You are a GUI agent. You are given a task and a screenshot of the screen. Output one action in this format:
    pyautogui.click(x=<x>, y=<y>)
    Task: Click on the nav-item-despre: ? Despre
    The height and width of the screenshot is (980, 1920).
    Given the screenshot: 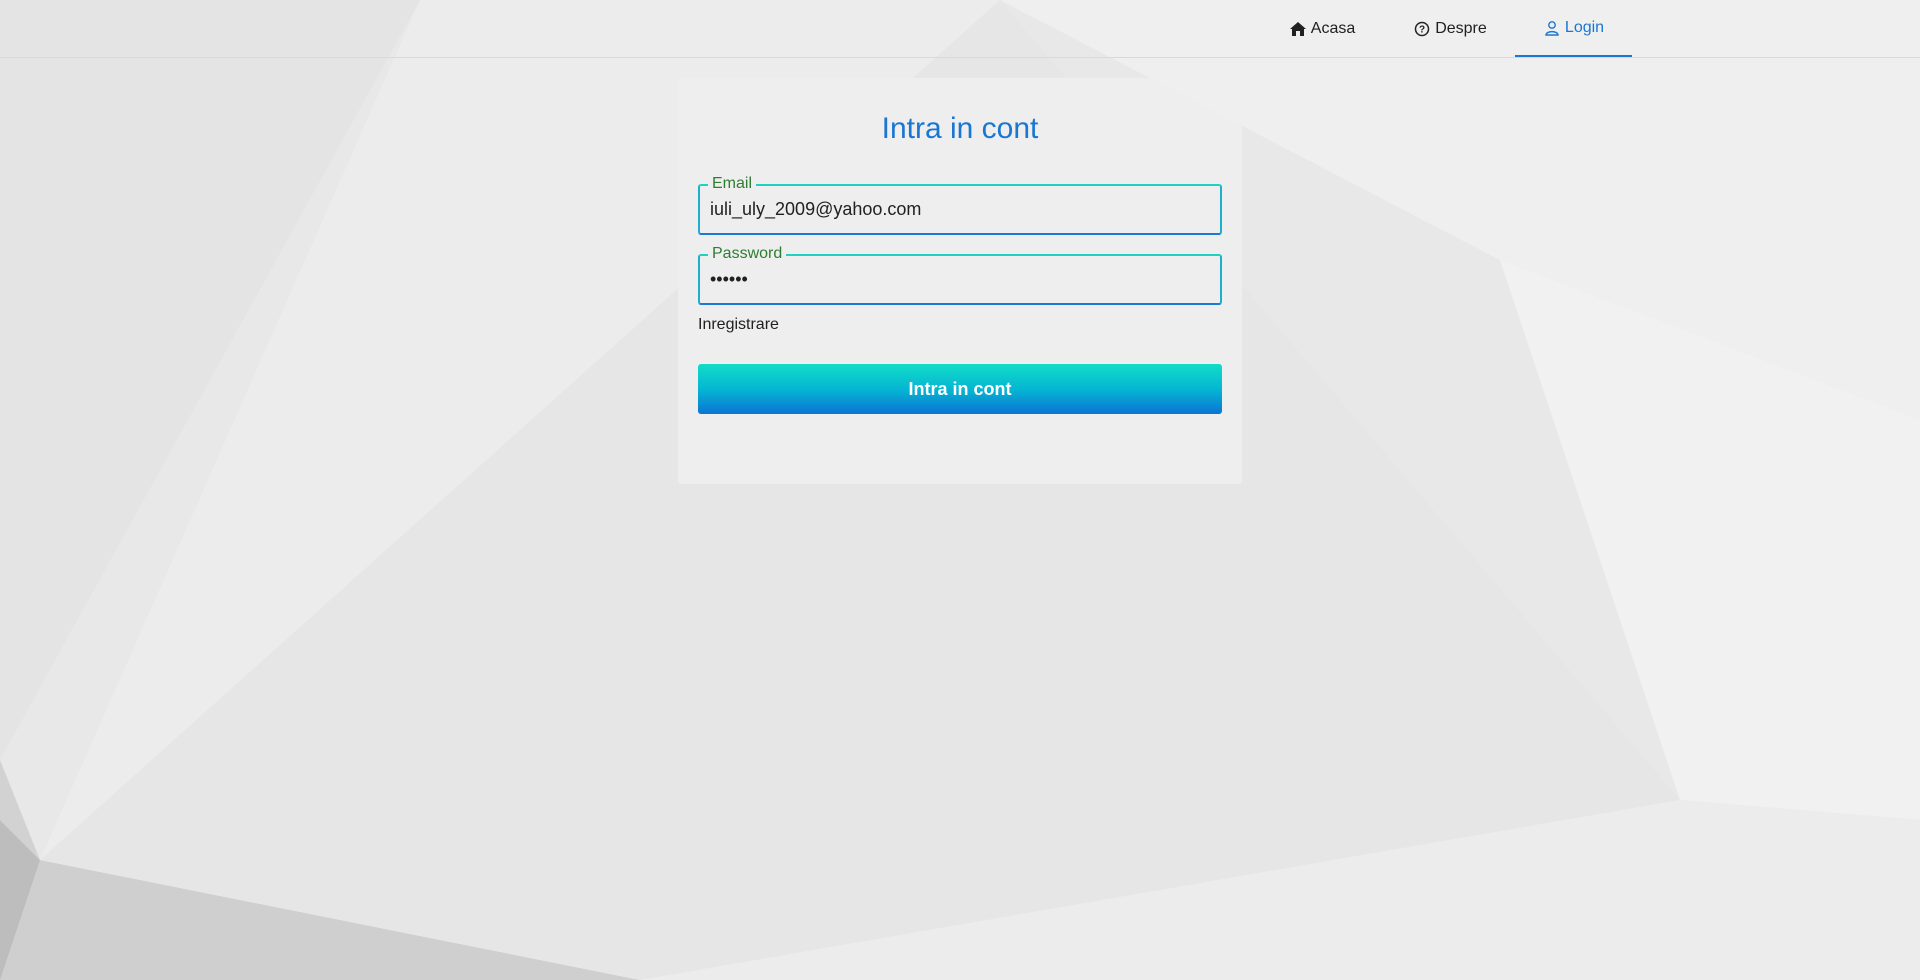 What is the action you would take?
    pyautogui.click(x=1450, y=28)
    